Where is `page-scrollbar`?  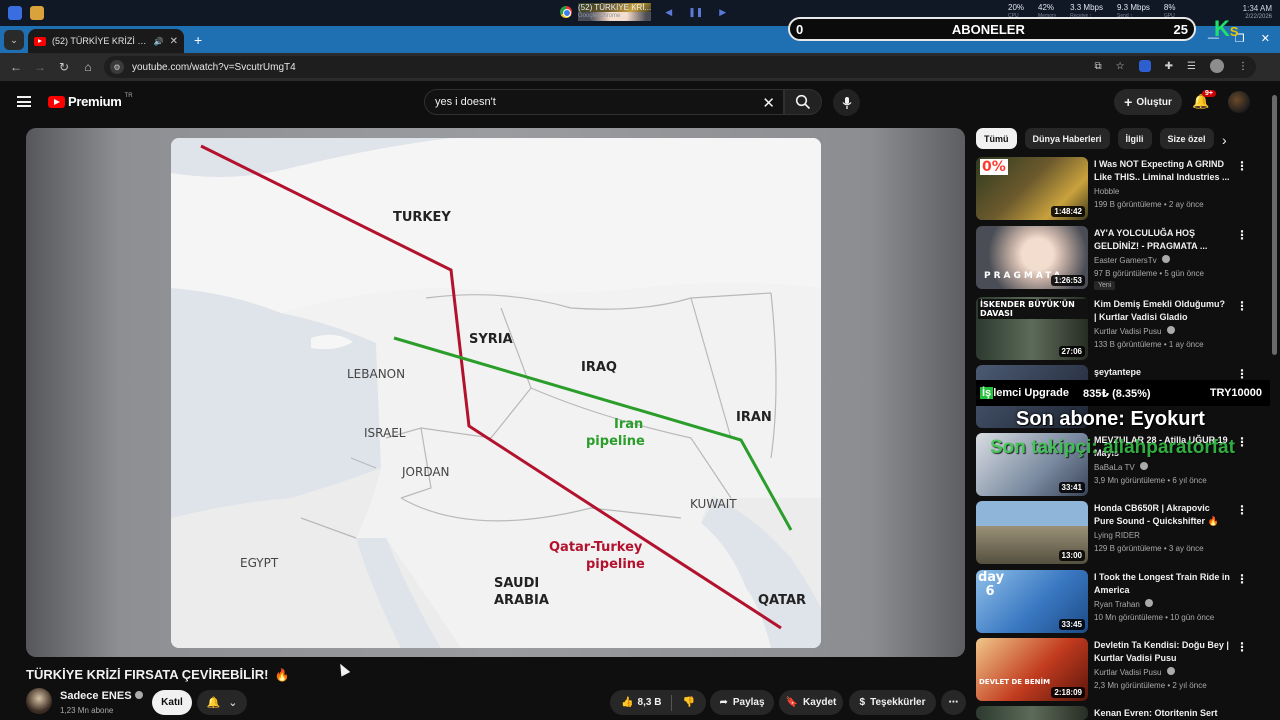
page-scrollbar is located at coordinates (1274, 225).